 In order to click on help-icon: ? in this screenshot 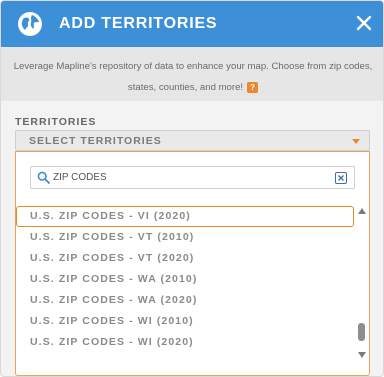, I will do `click(253, 87)`.